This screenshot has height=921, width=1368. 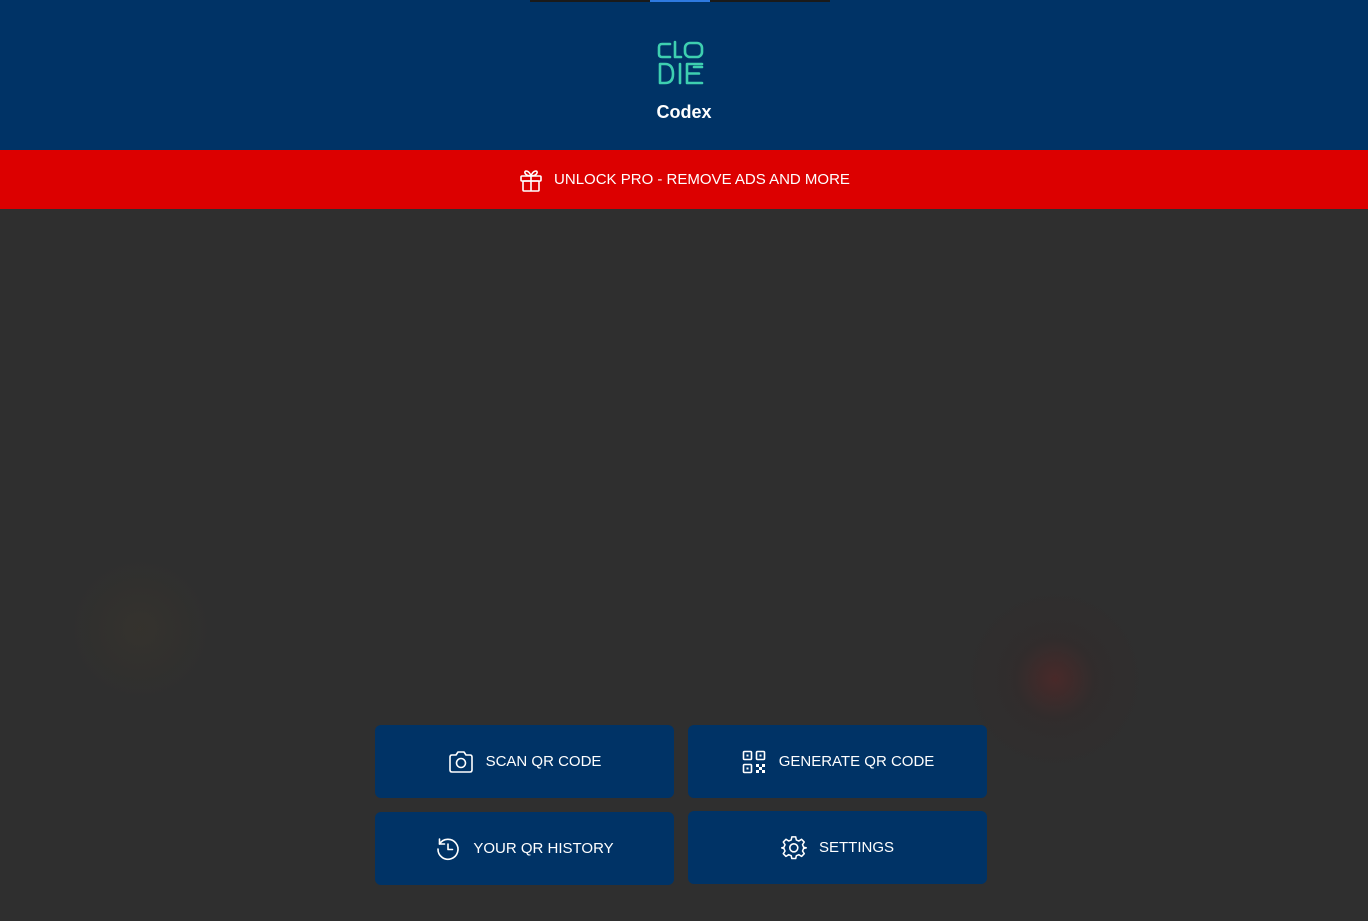 What do you see at coordinates (543, 848) in the screenshot?
I see `qr-history-label: YOUR QR HISTORY` at bounding box center [543, 848].